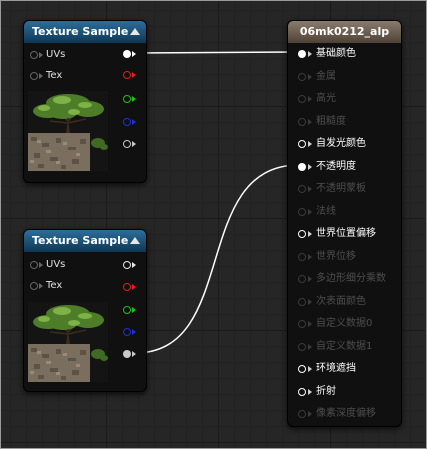  Describe the element at coordinates (341, 188) in the screenshot. I see `material-input-label: 不透明蒙板` at that location.